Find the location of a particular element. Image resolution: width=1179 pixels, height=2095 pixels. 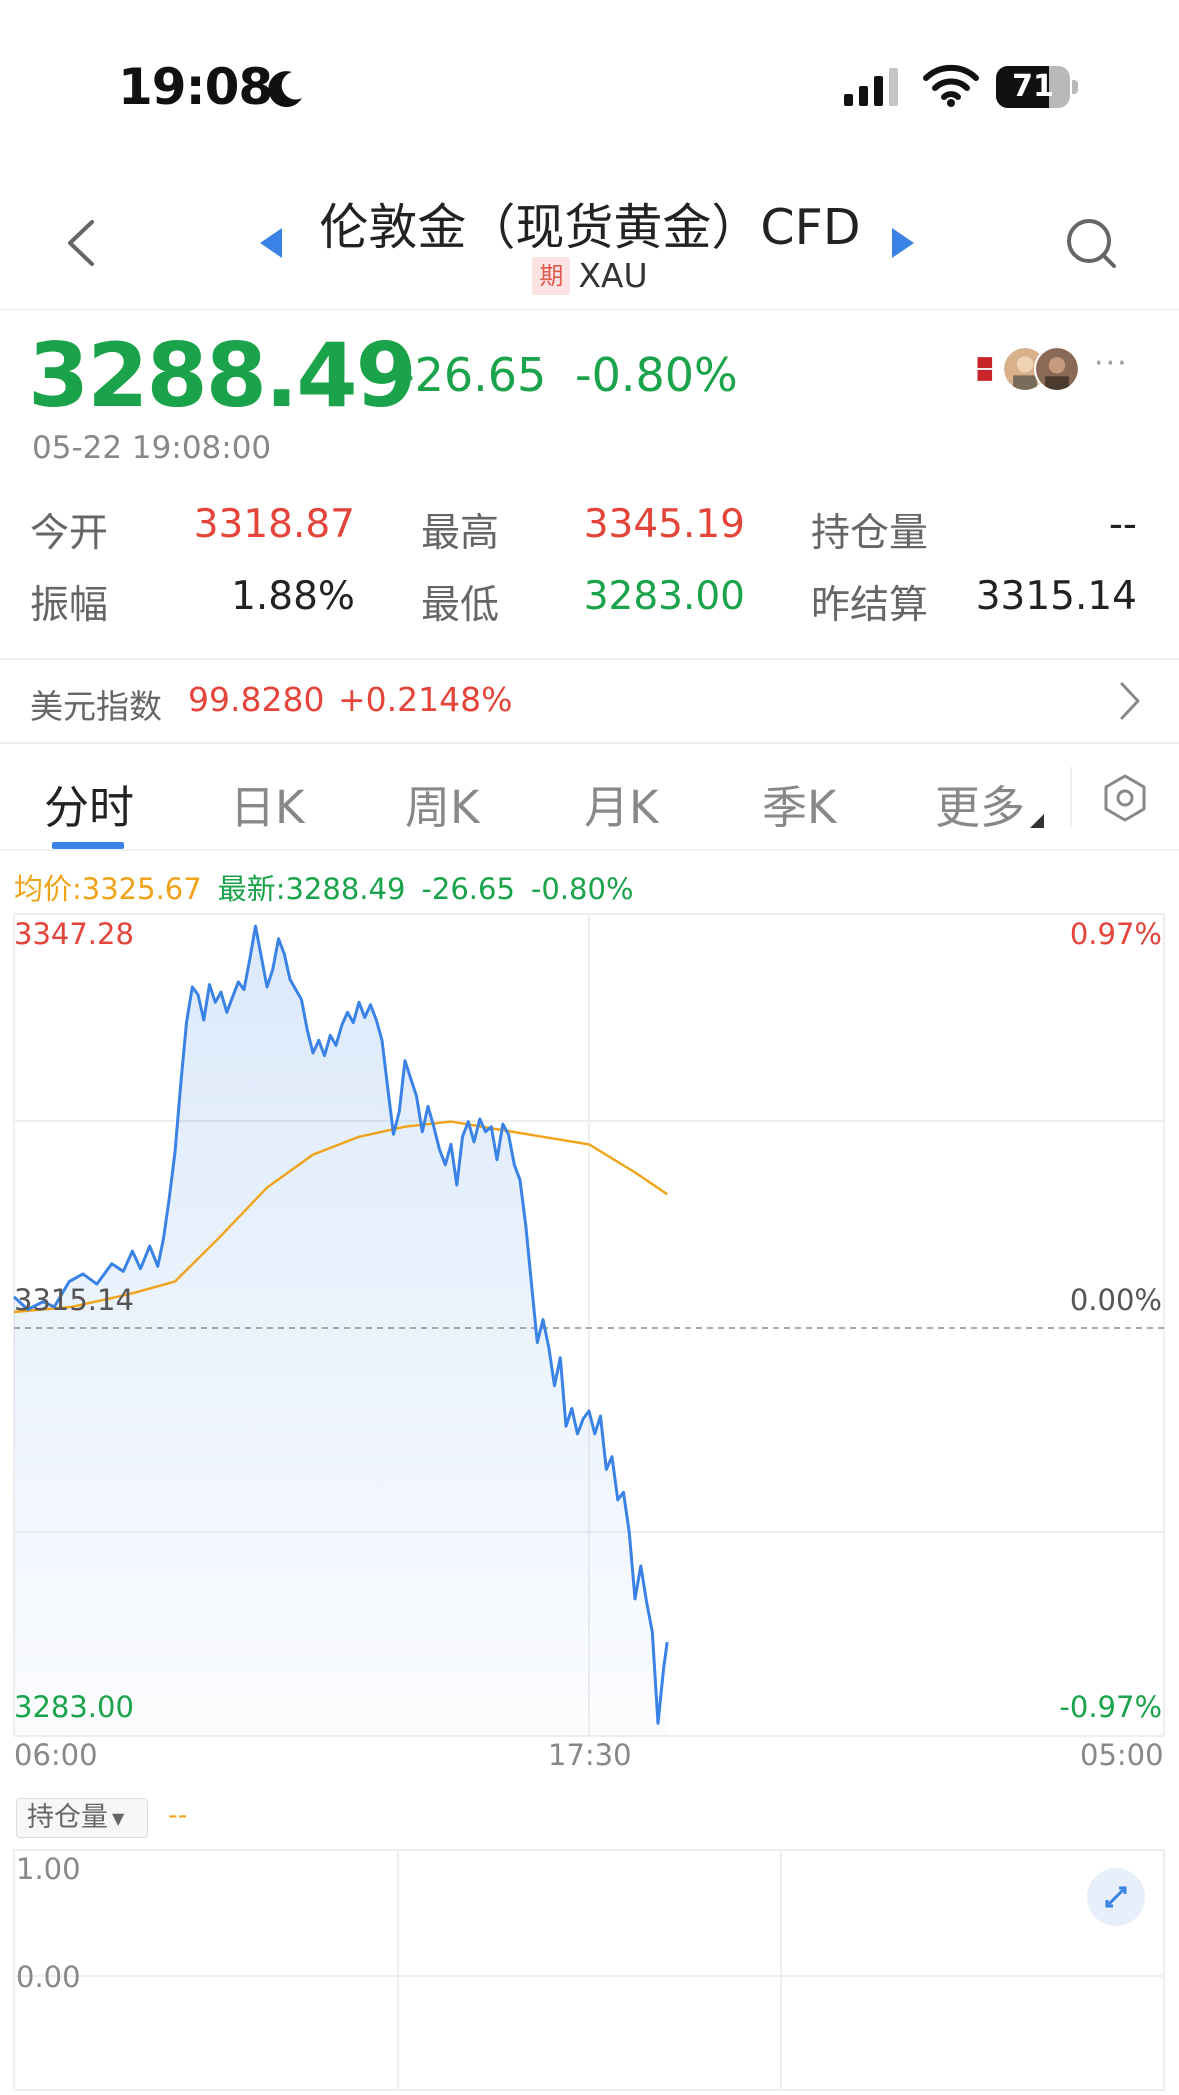

indicator-value: -- is located at coordinates (178, 1815).